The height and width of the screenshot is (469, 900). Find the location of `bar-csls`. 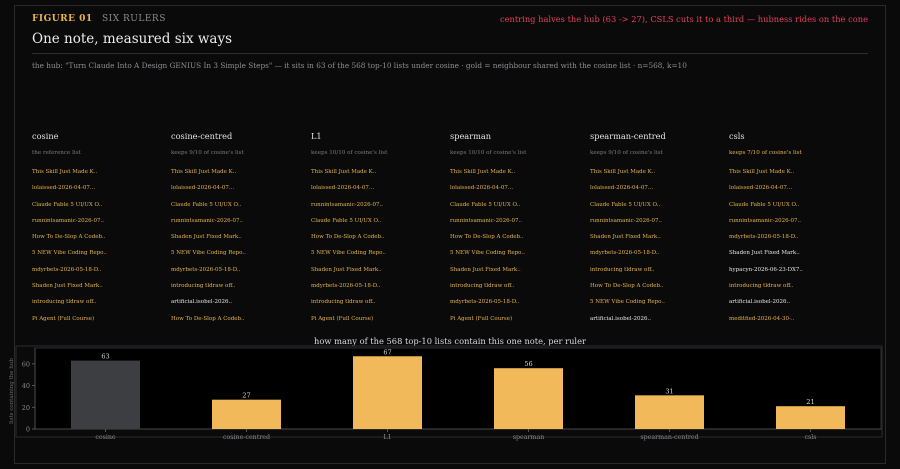

bar-csls is located at coordinates (810, 417).